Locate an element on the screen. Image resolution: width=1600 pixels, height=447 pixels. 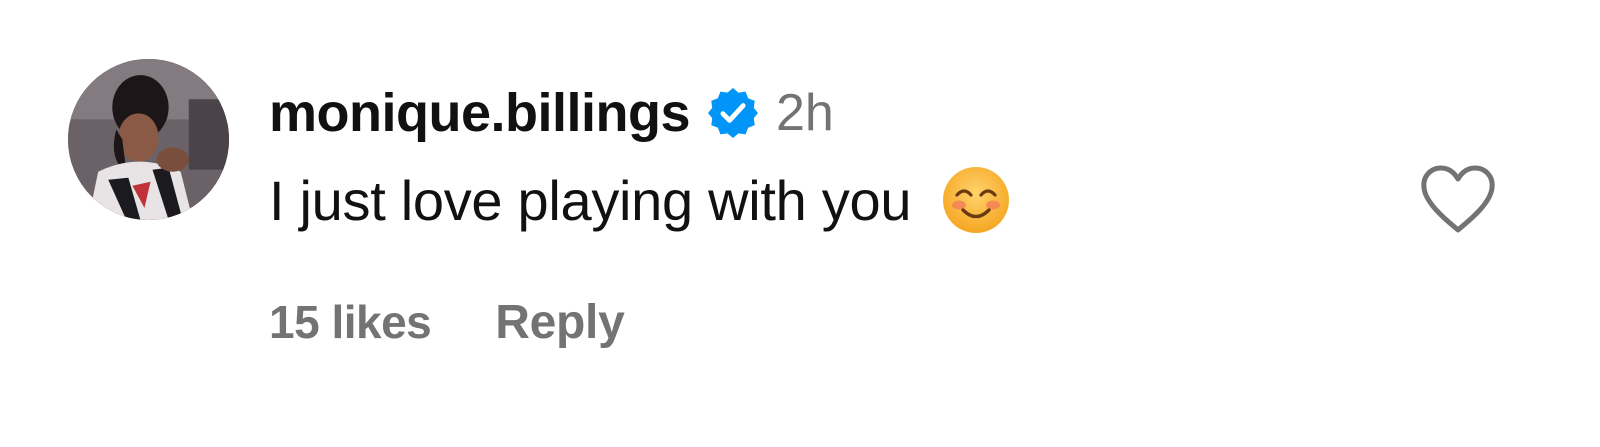
avatar is located at coordinates (148, 139).